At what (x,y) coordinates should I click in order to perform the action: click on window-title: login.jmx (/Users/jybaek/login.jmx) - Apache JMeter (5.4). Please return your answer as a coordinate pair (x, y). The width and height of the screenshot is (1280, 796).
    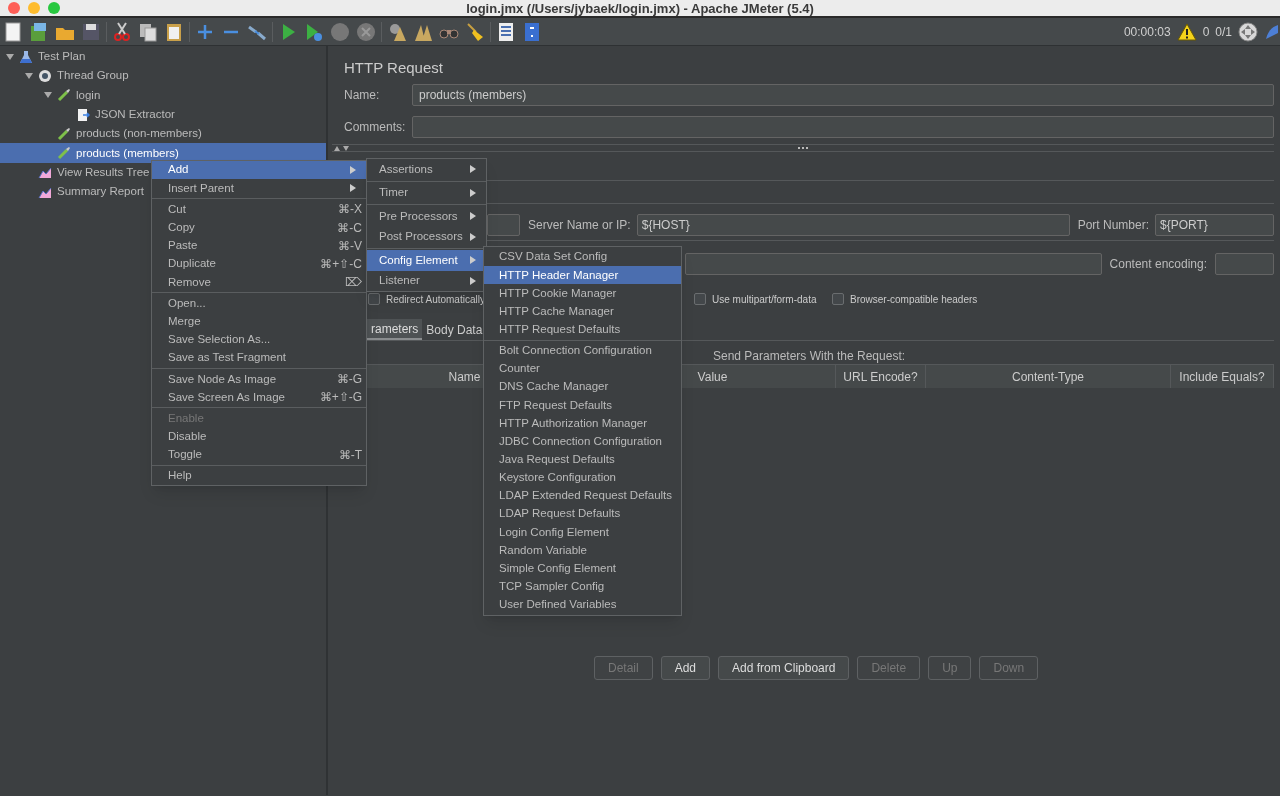
    Looking at the image, I should click on (640, 9).